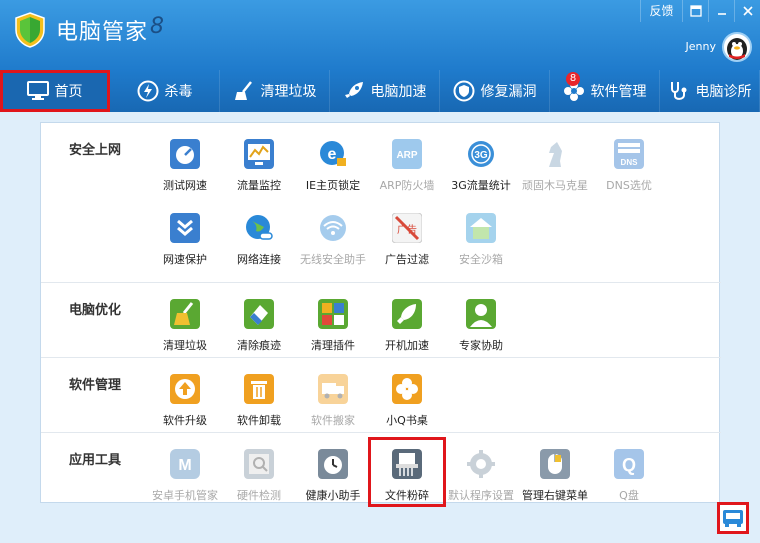 This screenshot has width=760, height=543. I want to click on penguin-avatar-icon, so click(737, 49).